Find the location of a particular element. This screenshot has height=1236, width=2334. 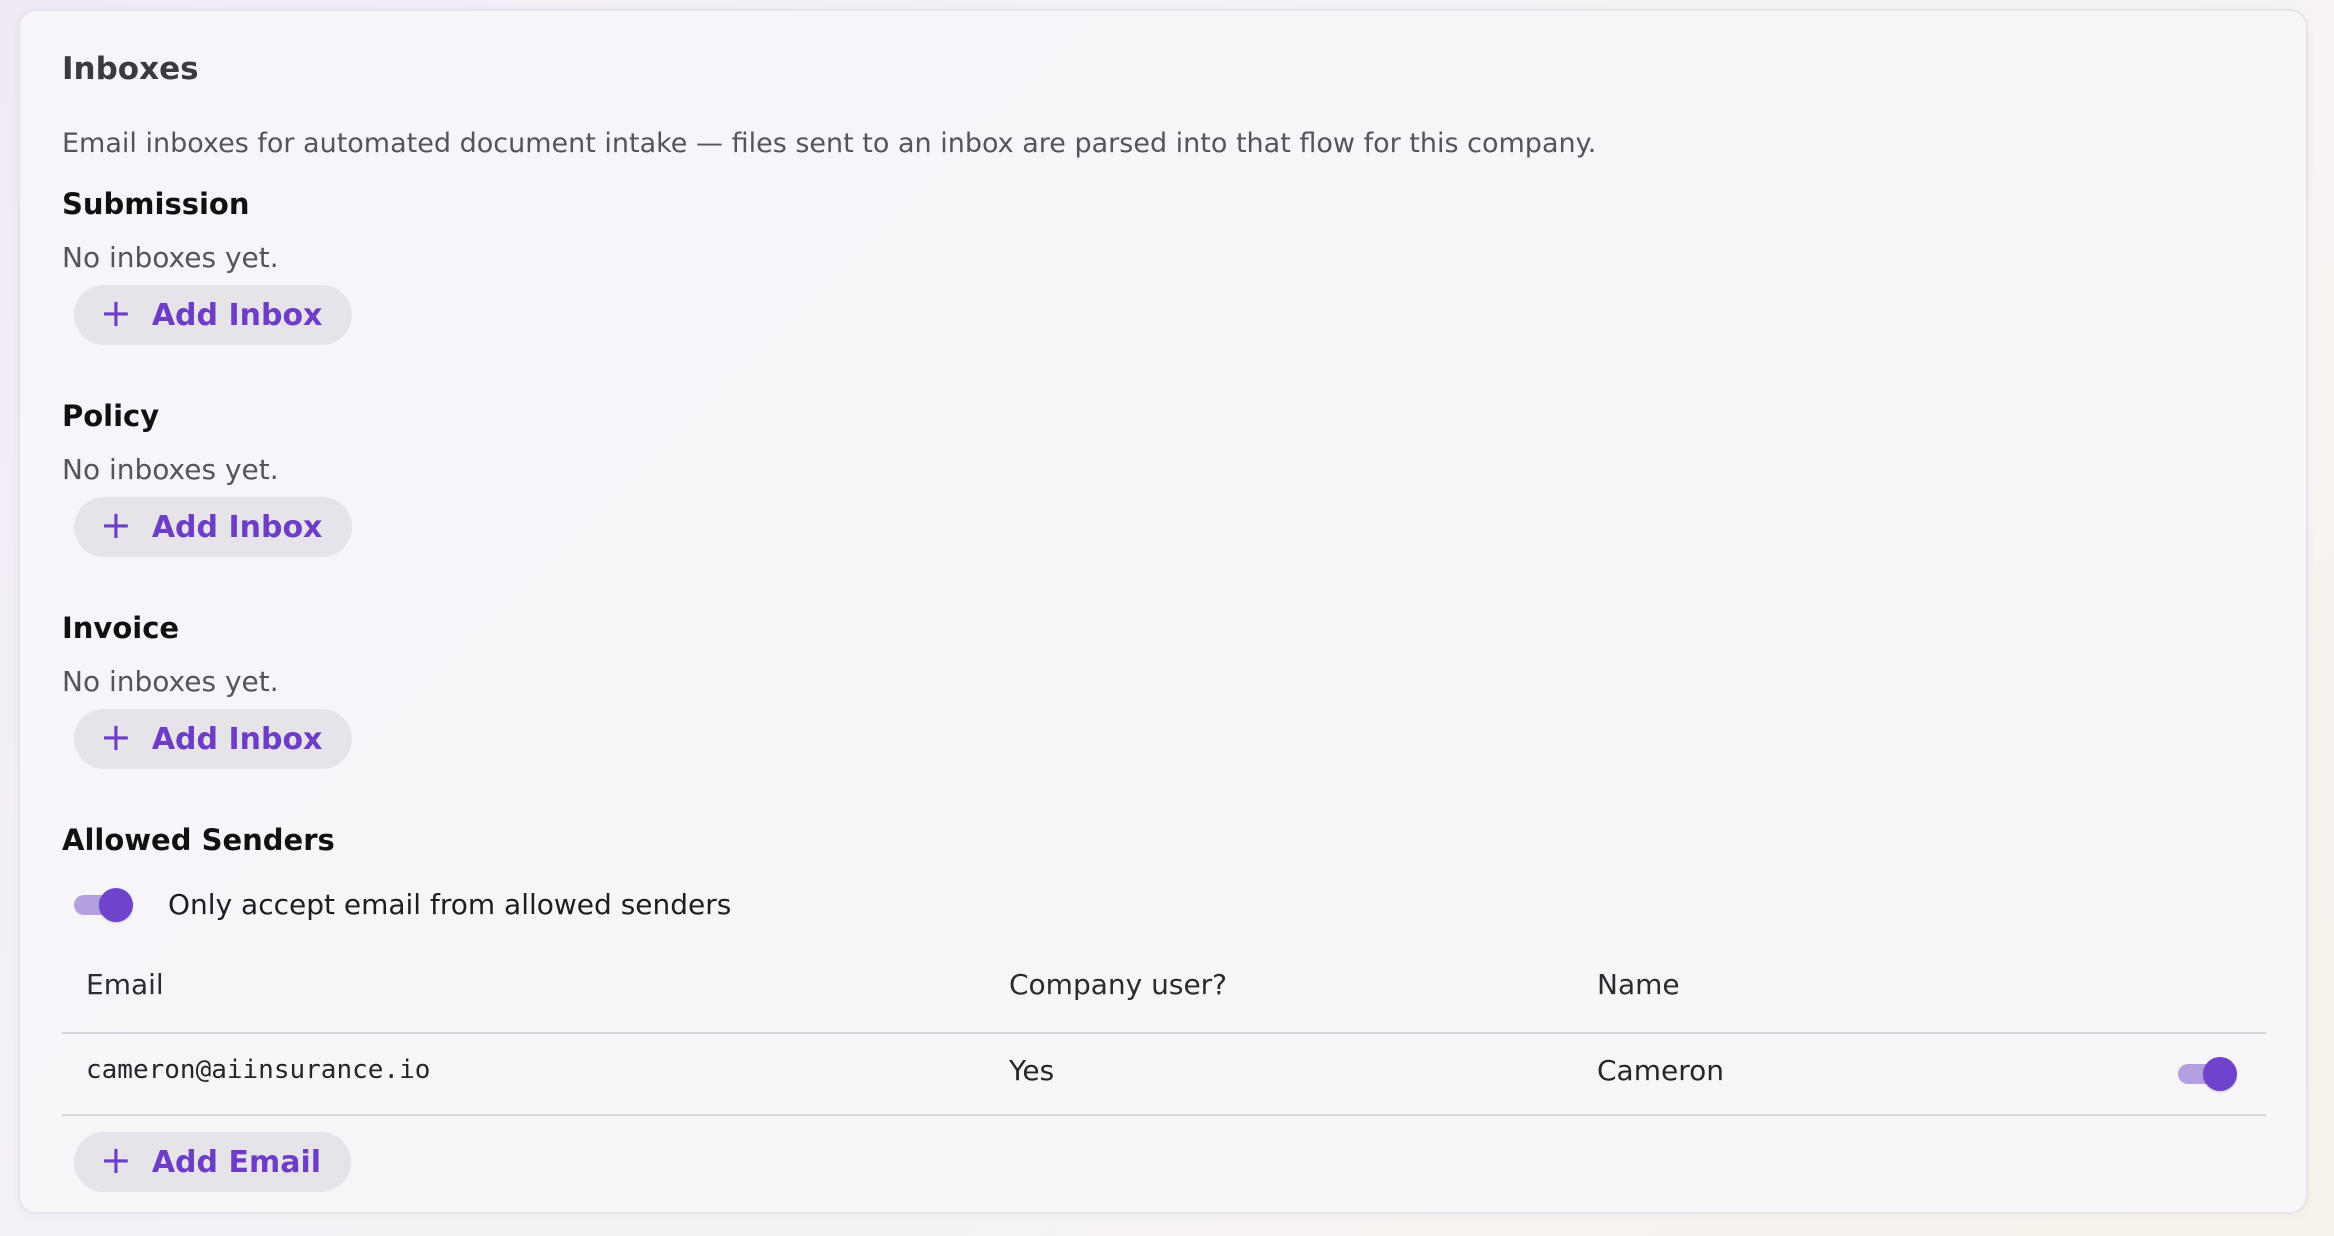

policy-section-title: Policy is located at coordinates (111, 416).